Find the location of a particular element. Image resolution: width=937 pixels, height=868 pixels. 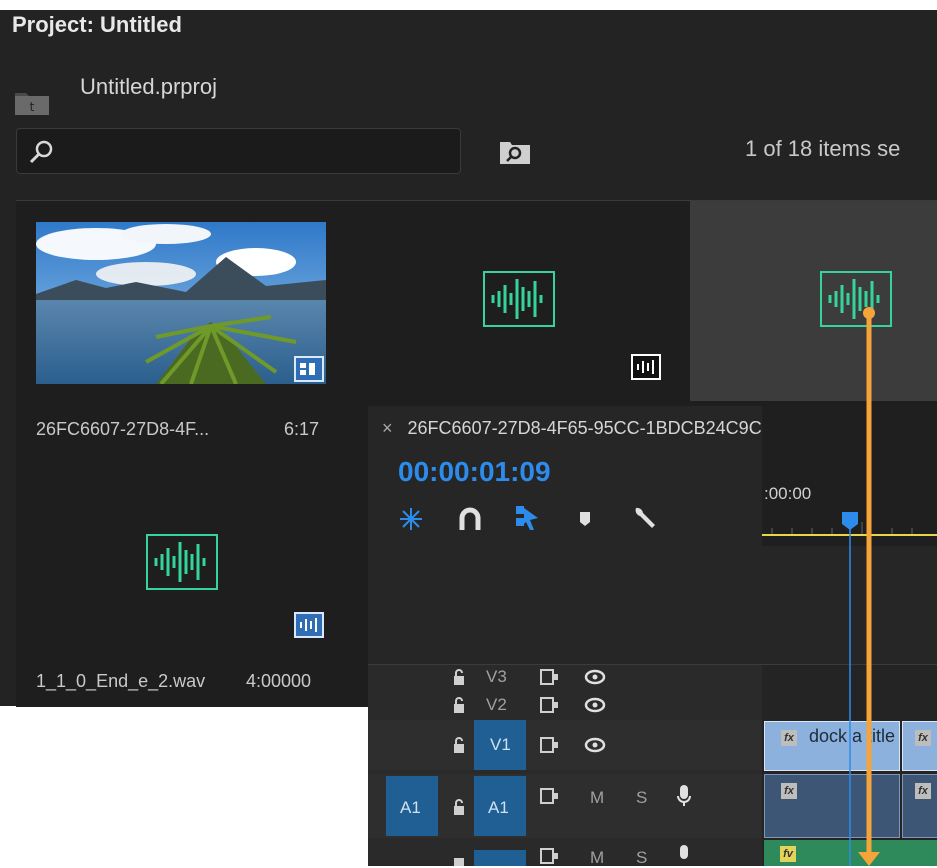

snap-icon is located at coordinates (411, 519).